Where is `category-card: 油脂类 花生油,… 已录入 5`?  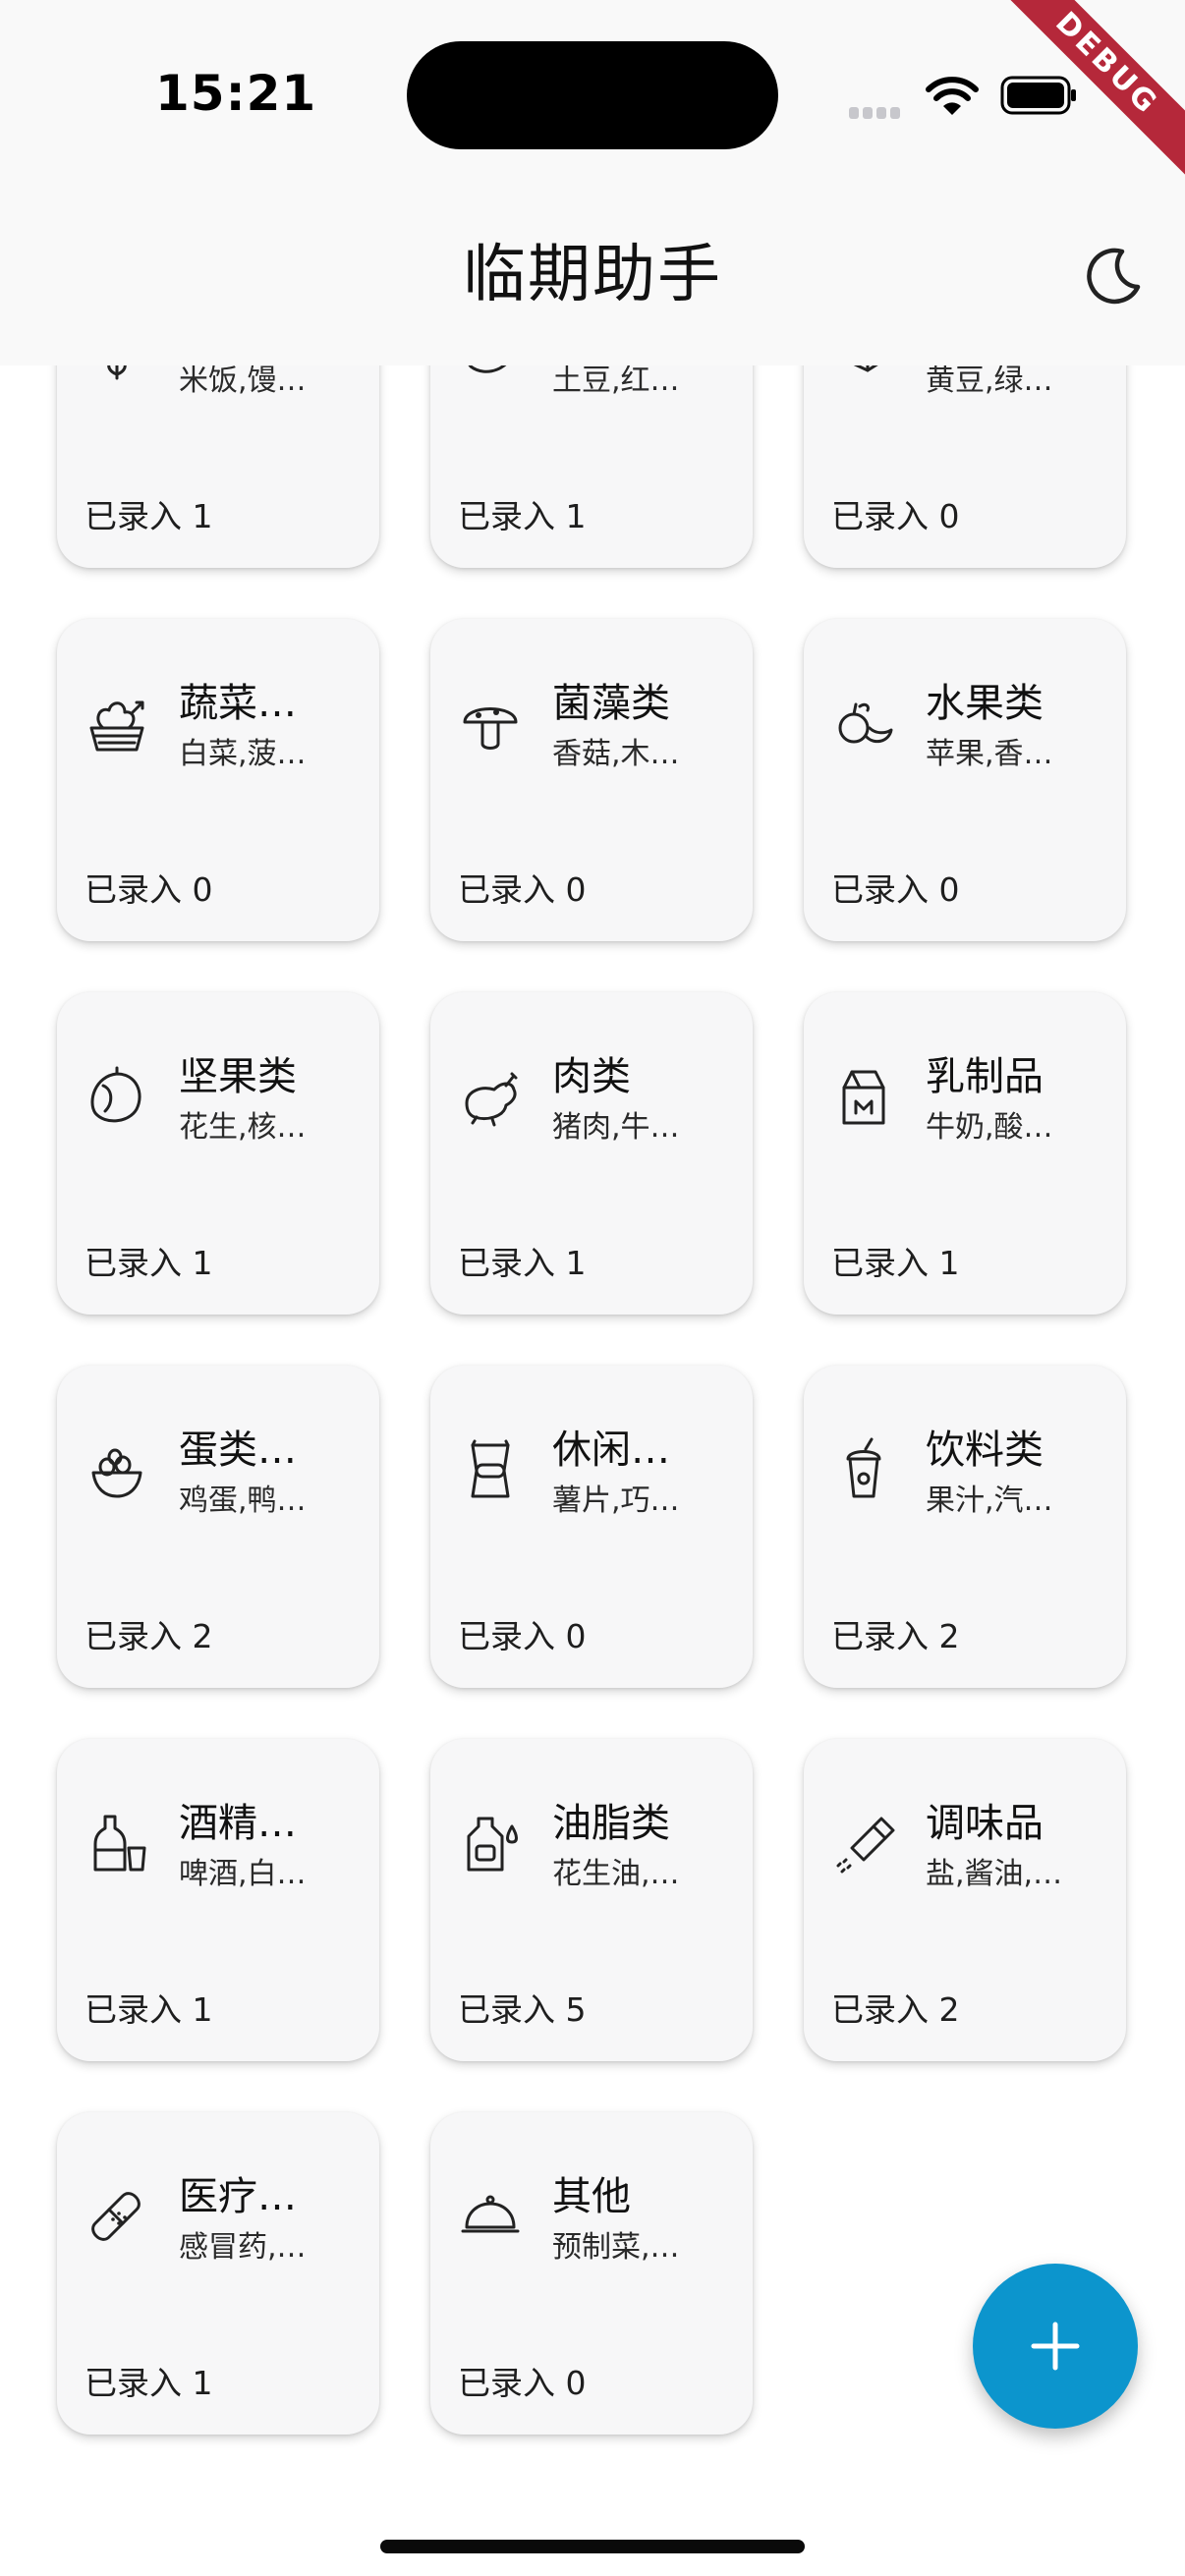 category-card: 油脂类 花生油,… 已录入 5 is located at coordinates (592, 1900).